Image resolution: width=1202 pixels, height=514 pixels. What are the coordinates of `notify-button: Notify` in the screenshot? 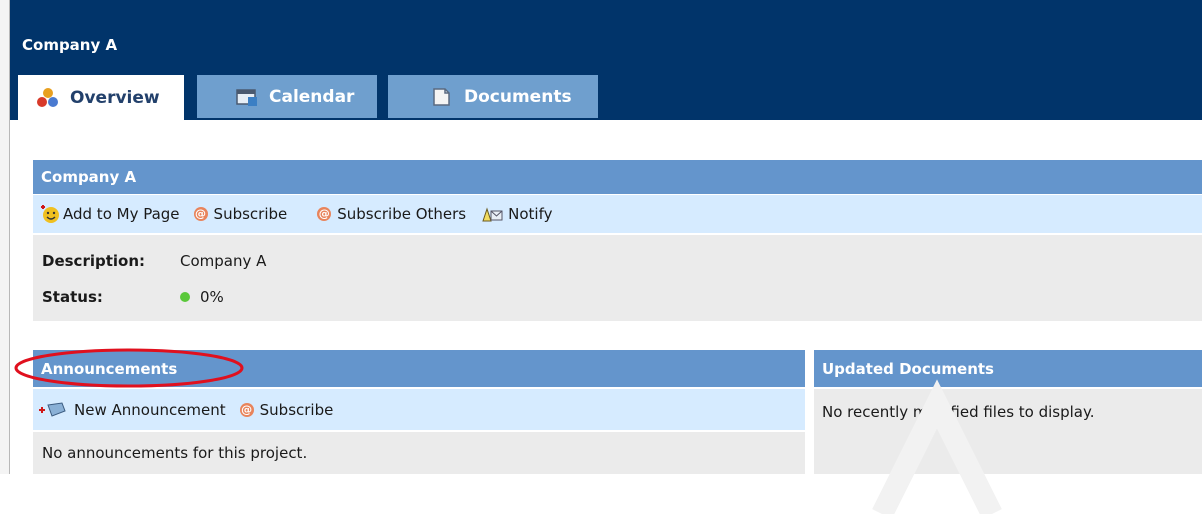 It's located at (516, 214).